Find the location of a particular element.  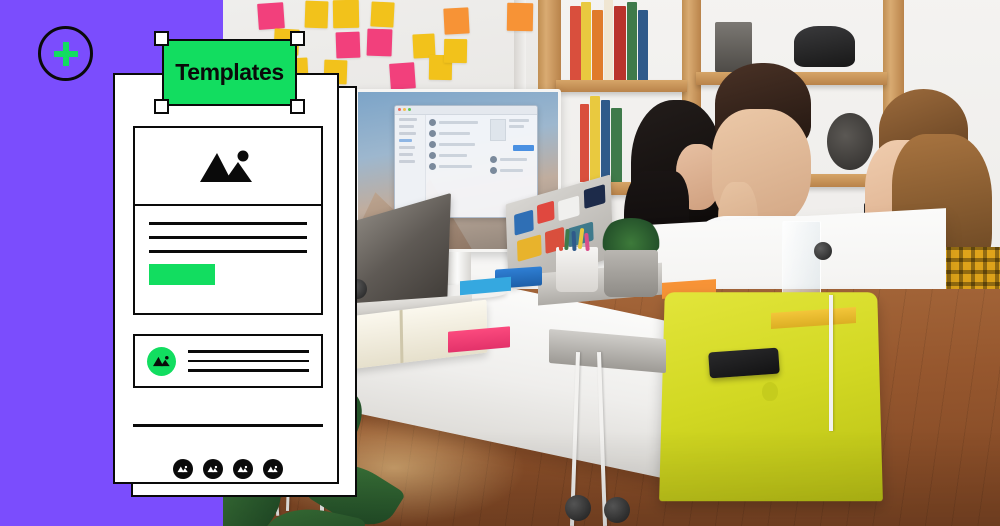

resize-handle-top-left is located at coordinates (161, 38).